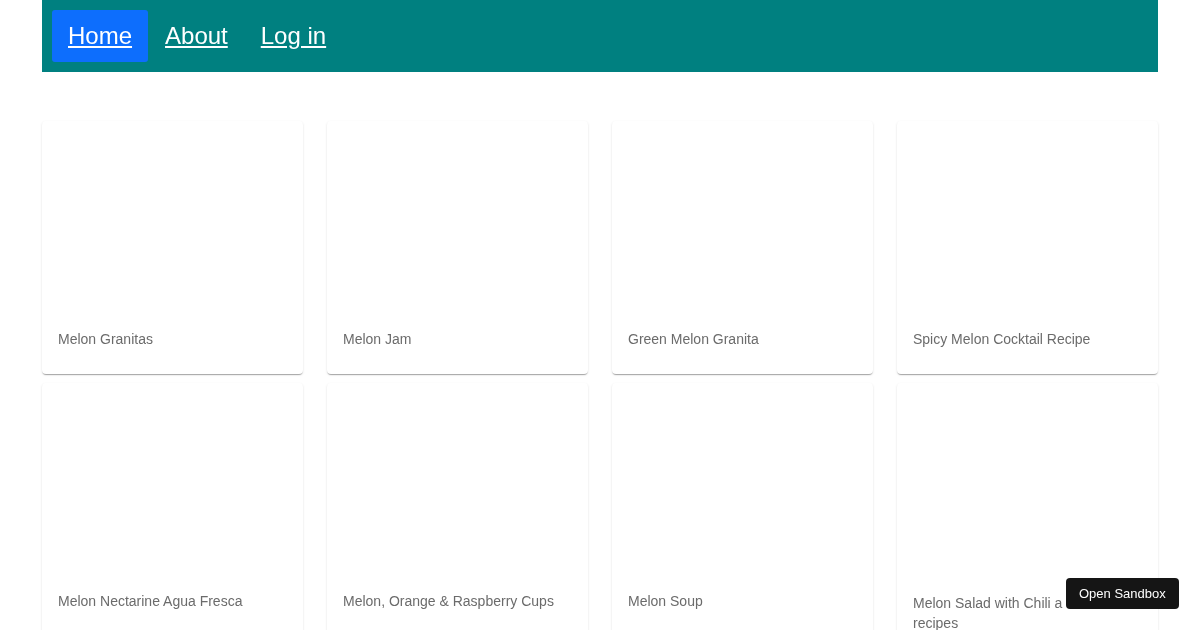 Image resolution: width=1200 pixels, height=630 pixels. I want to click on card-title: Melon Salad with Chili a recipes, so click(988, 612).